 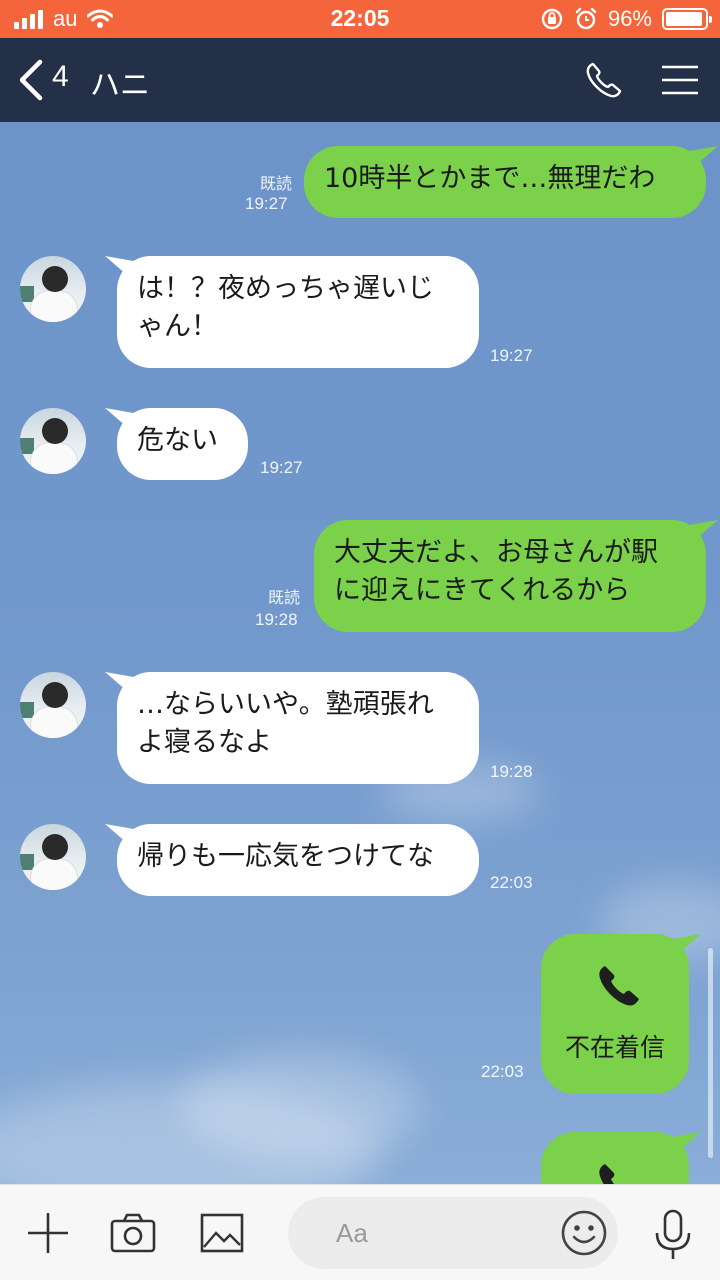 I want to click on incoming-message: …ならいいや。塾頑張れ よ寝るなよ, so click(x=298, y=728).